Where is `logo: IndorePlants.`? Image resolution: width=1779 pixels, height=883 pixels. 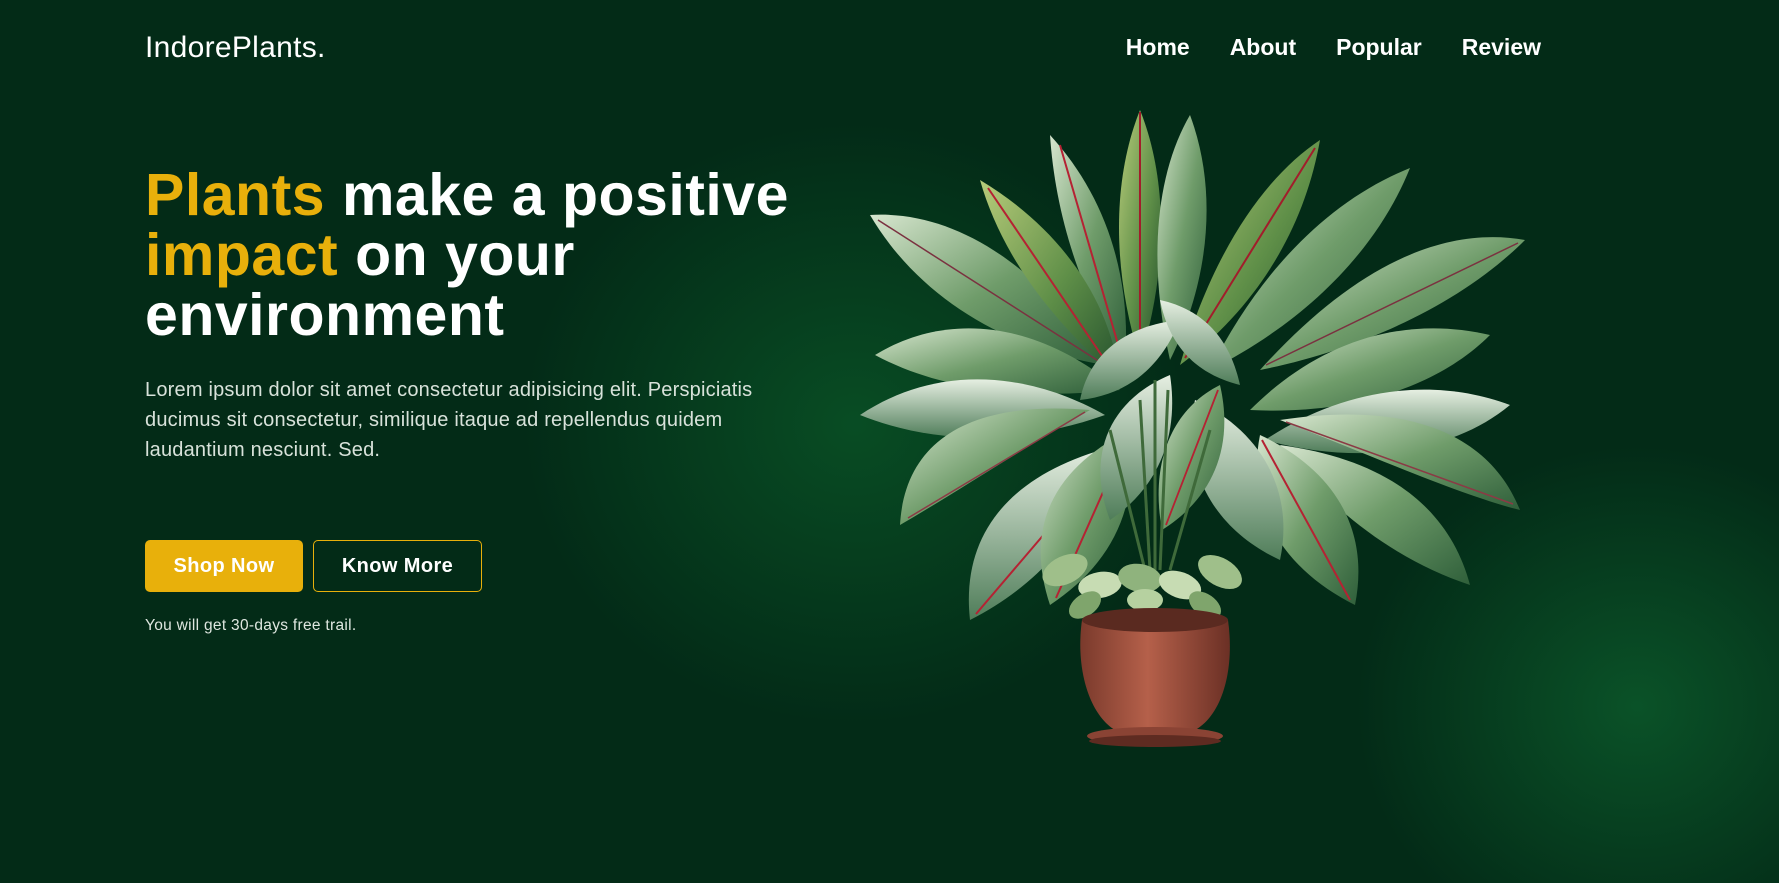
logo: IndorePlants. is located at coordinates (235, 48).